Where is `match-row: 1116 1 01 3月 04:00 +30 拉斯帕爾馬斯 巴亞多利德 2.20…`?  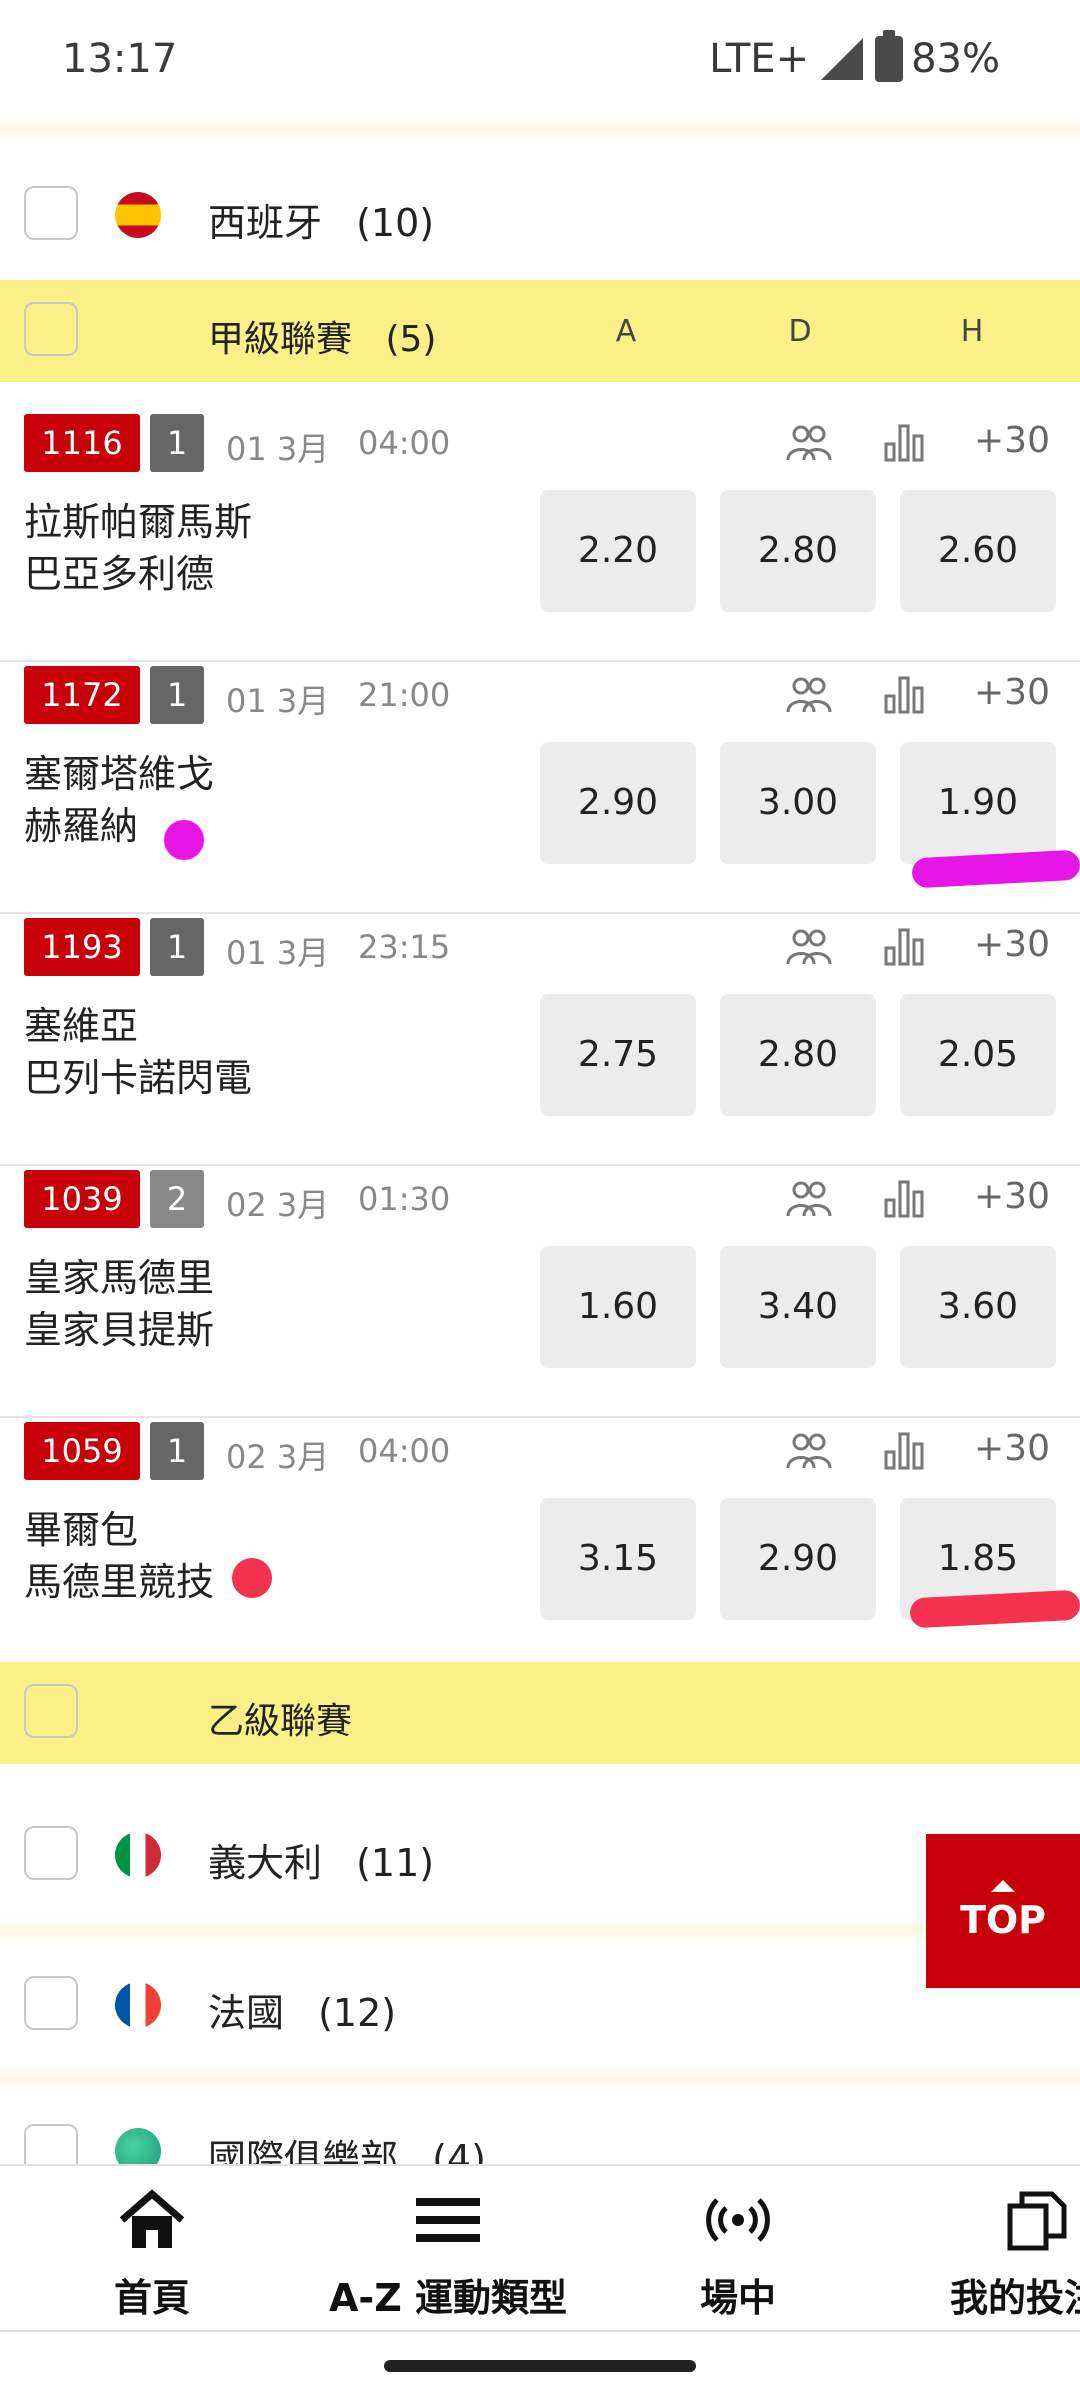
match-row: 1116 1 01 3月 04:00 +30 拉斯帕爾馬斯 巴亞多利德 2.20… is located at coordinates (540, 536).